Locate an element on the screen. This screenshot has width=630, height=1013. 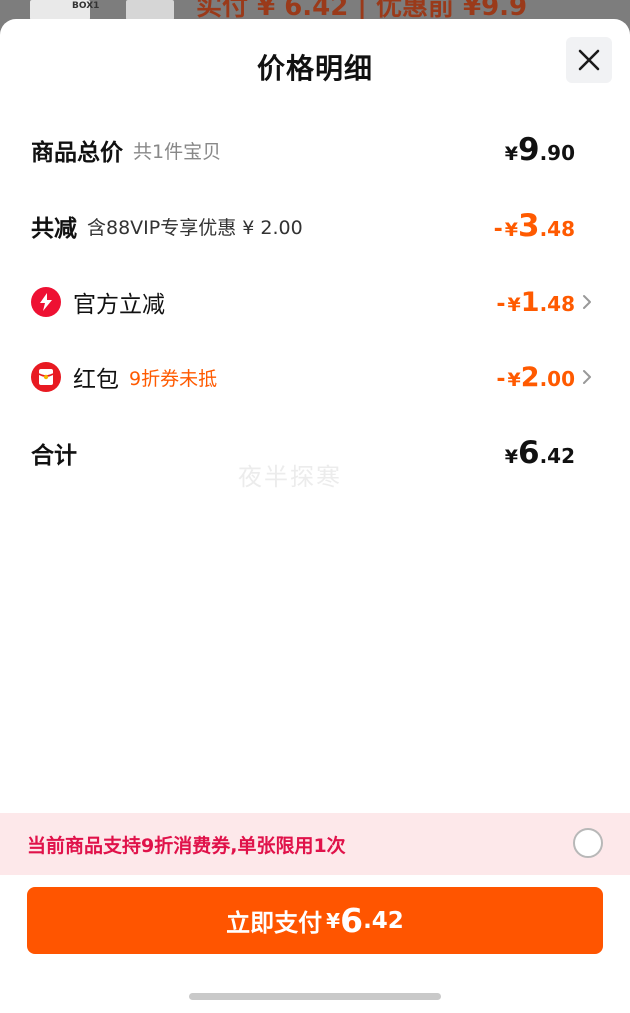
coupon-status: 9折券未抵 is located at coordinates (173, 378).